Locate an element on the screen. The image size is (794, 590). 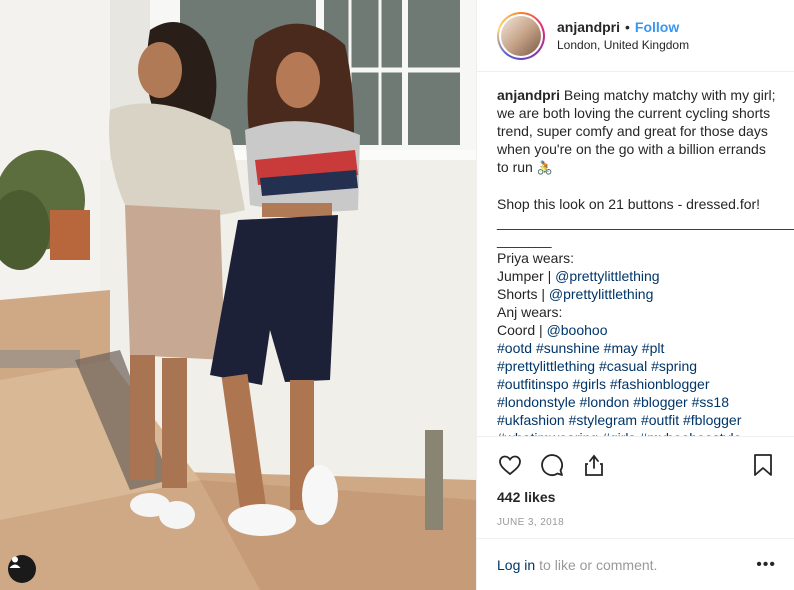
hashtag-link: #fblogger is located at coordinates (712, 420).